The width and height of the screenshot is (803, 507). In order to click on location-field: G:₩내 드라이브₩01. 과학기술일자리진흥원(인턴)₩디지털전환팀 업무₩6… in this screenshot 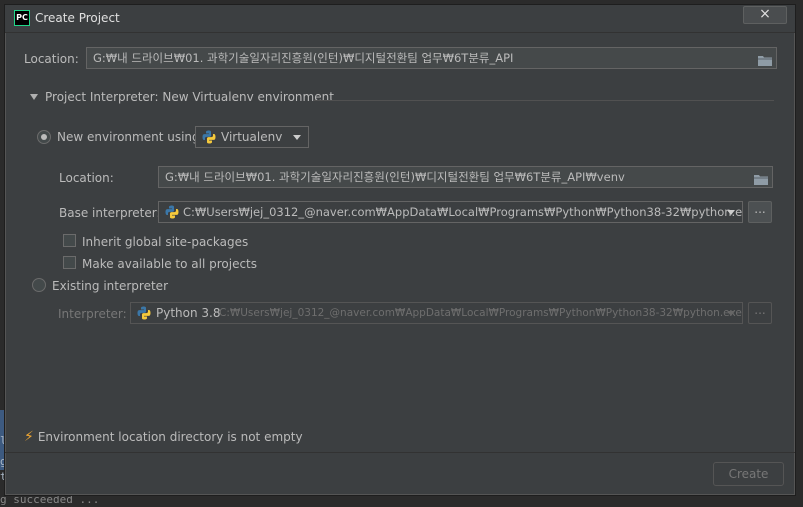, I will do `click(431, 58)`.